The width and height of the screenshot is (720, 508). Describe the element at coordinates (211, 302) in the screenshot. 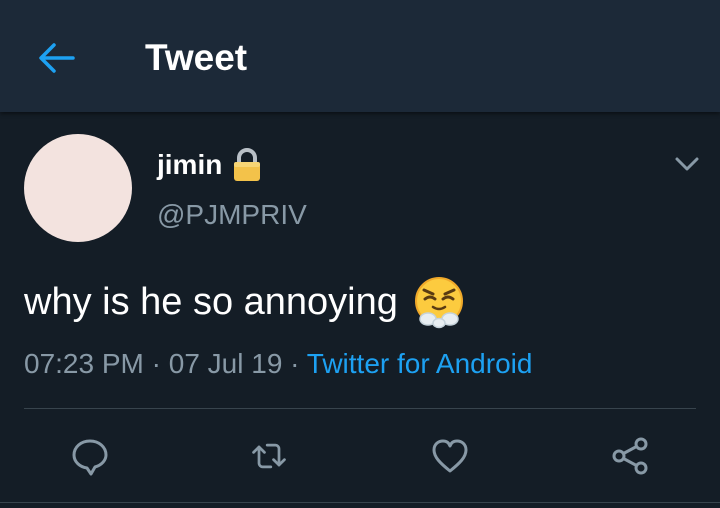

I see `tweet-body: why is he so annoying` at that location.